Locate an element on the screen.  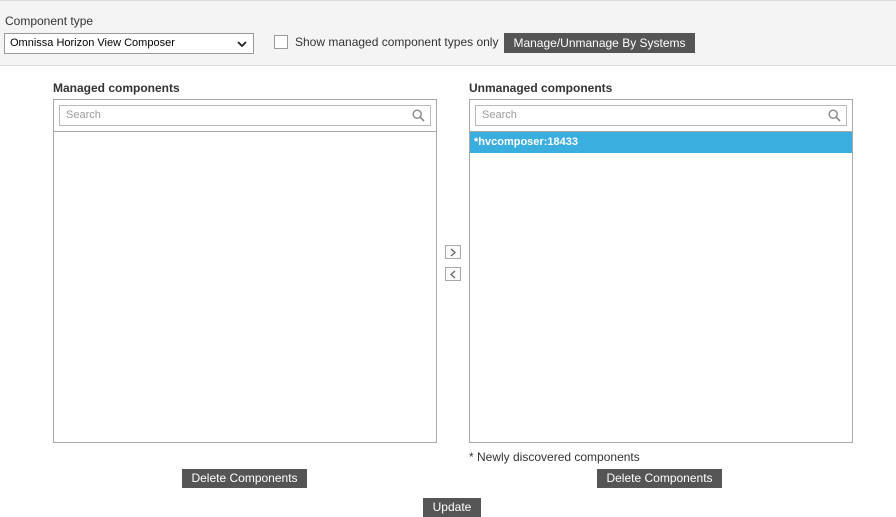
managed-search-input: Search is located at coordinates (245, 115).